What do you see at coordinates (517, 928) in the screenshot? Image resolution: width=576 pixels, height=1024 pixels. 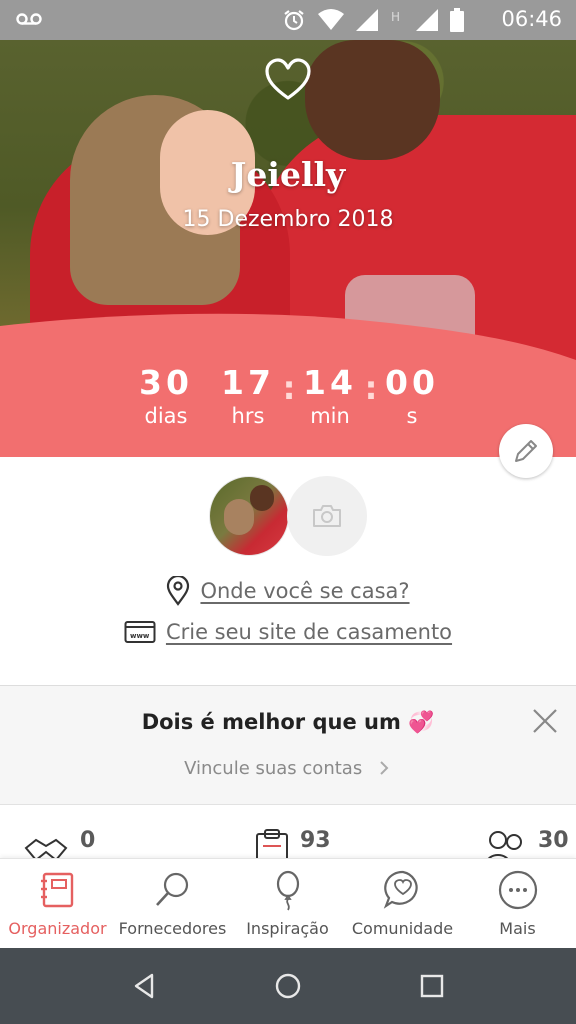 I see `nav-mais-label: Mais` at bounding box center [517, 928].